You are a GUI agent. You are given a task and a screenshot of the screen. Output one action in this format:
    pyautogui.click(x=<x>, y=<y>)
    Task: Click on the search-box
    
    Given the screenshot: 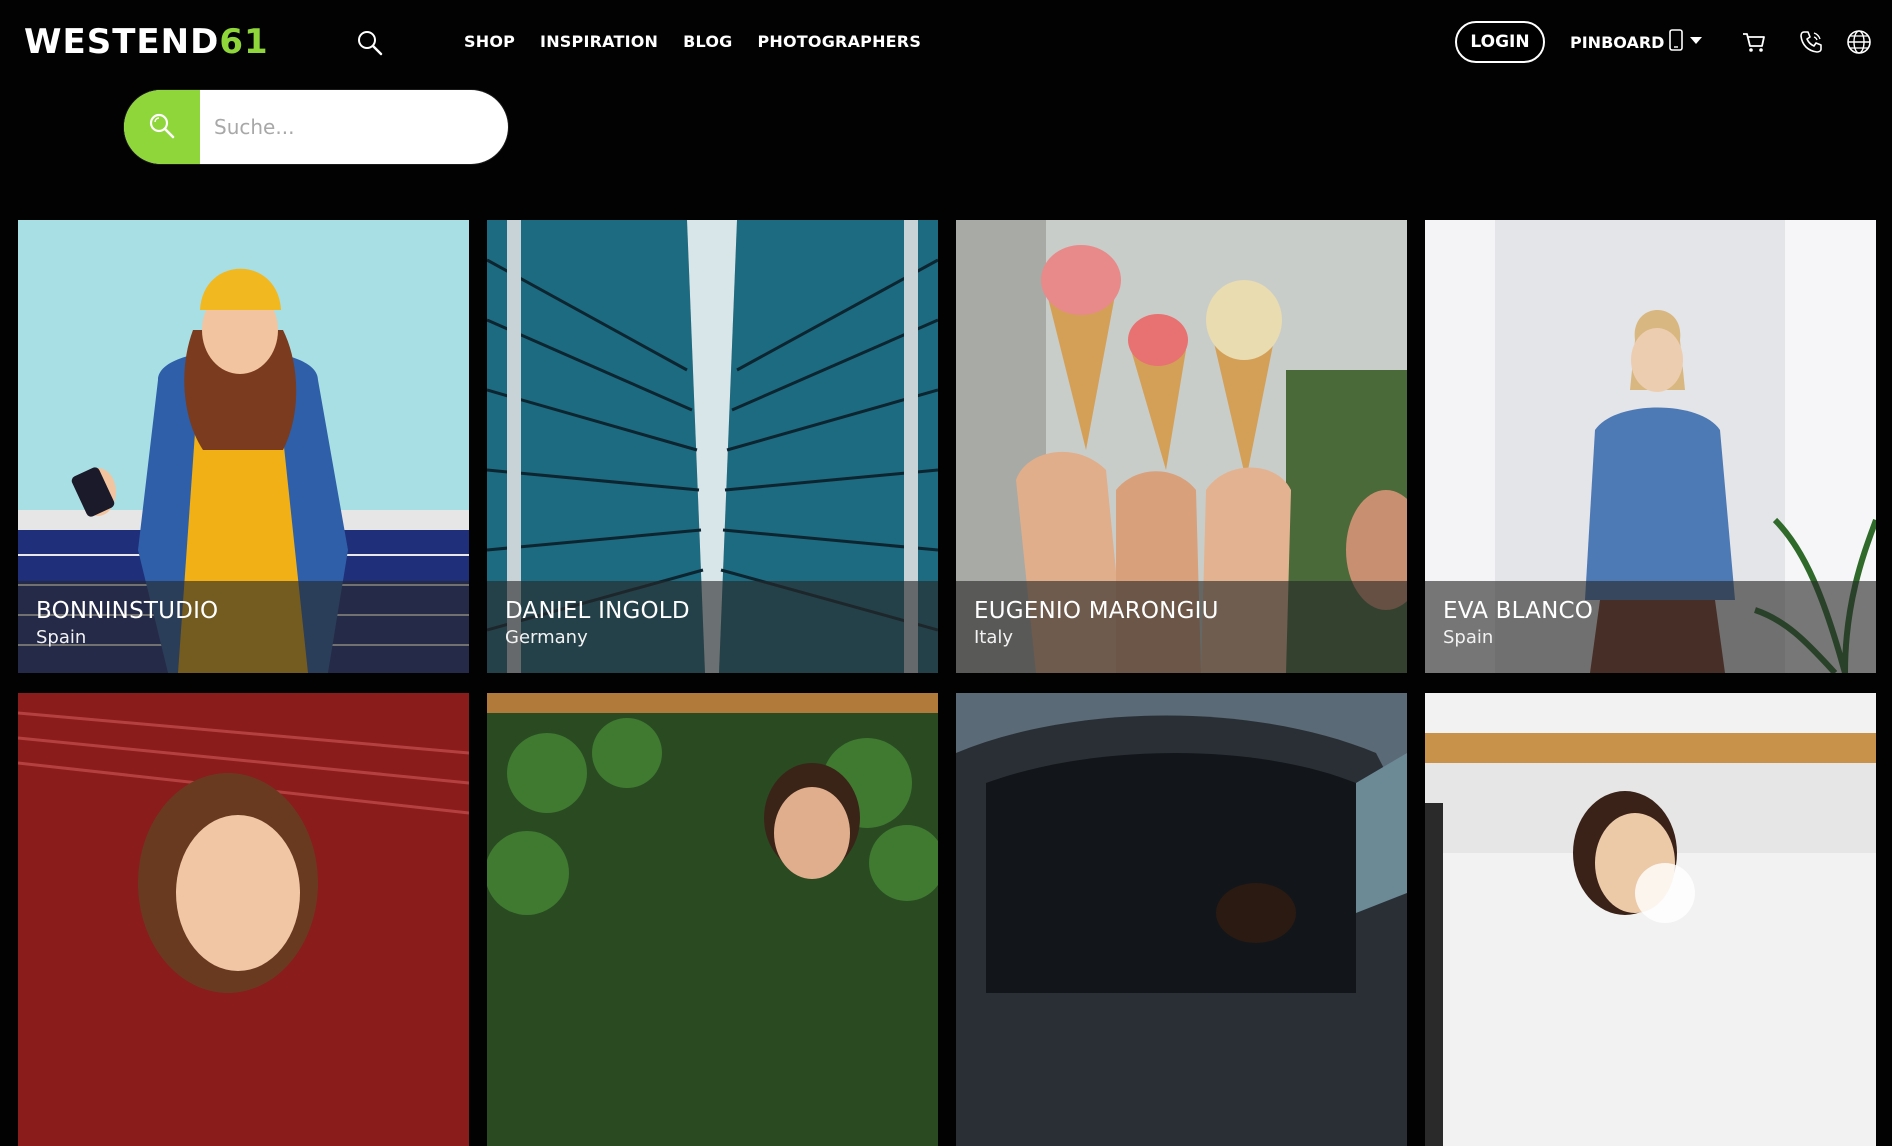 What is the action you would take?
    pyautogui.click(x=316, y=127)
    